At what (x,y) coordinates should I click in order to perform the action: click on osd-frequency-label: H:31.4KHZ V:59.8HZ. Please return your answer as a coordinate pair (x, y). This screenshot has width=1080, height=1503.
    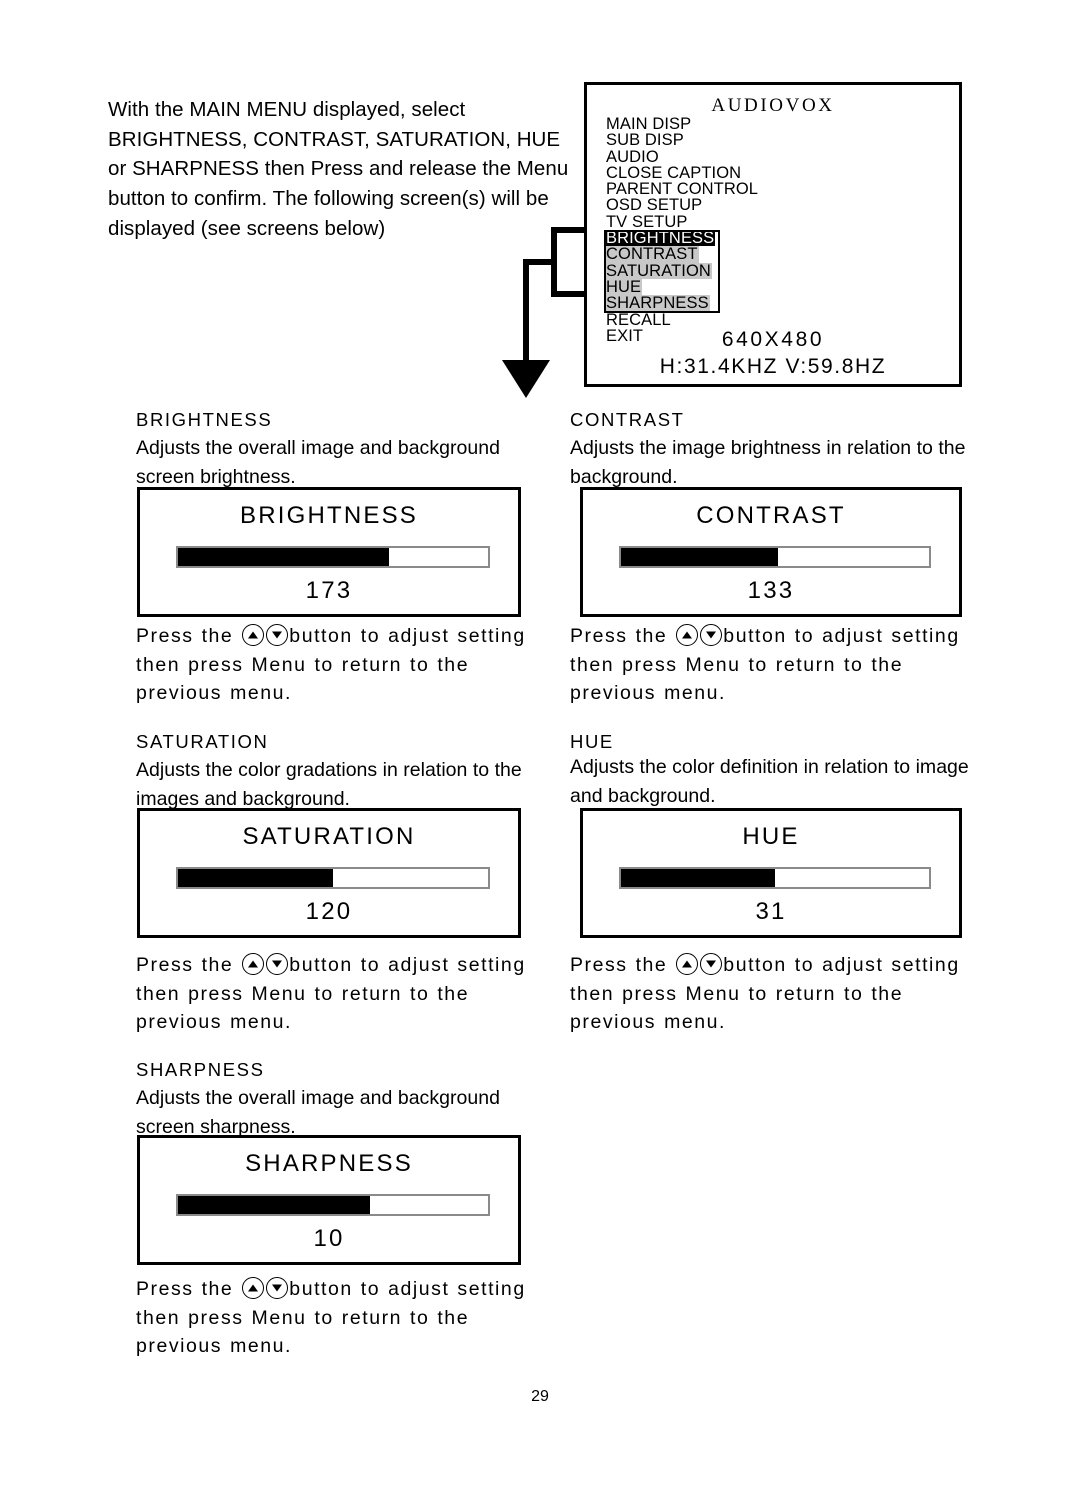
    Looking at the image, I should click on (773, 366).